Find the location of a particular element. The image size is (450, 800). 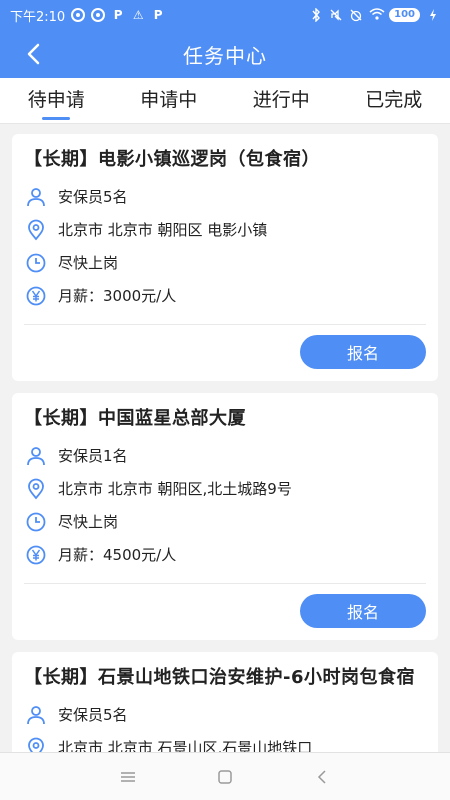

tab-bar: 待申请 申请中 进行中 已完成 is located at coordinates (225, 101).